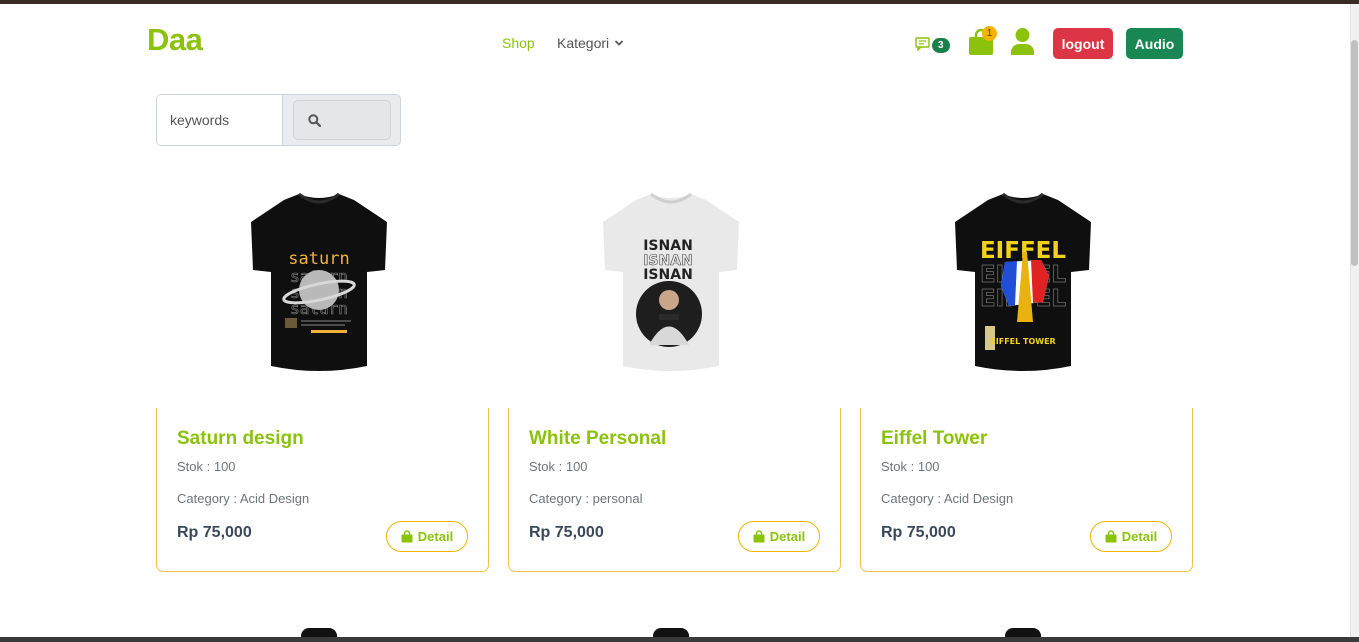 Image resolution: width=1359 pixels, height=642 pixels. What do you see at coordinates (934, 439) in the screenshot?
I see `product-name: Eiffel Tower` at bounding box center [934, 439].